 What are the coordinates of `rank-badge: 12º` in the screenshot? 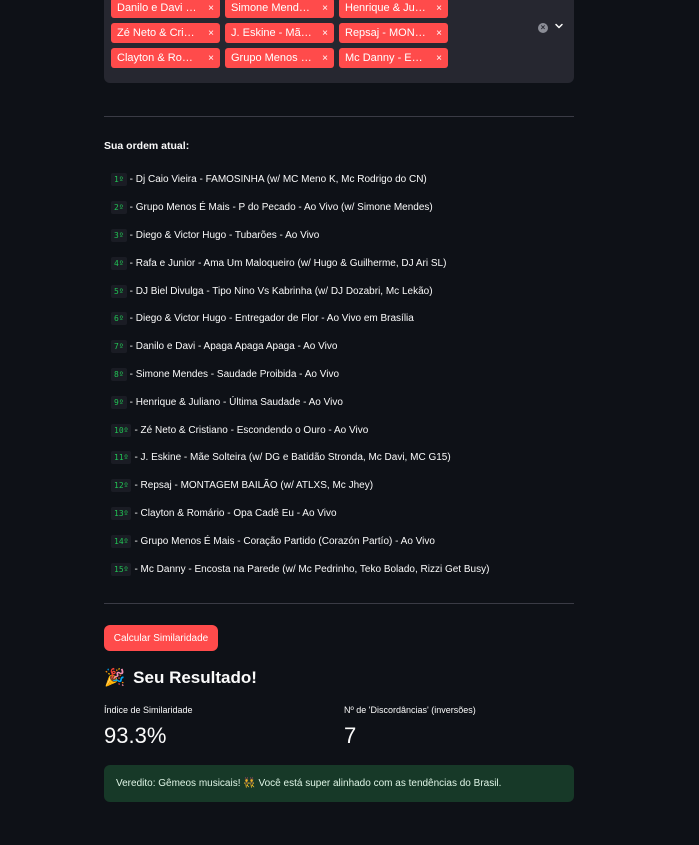 It's located at (121, 486).